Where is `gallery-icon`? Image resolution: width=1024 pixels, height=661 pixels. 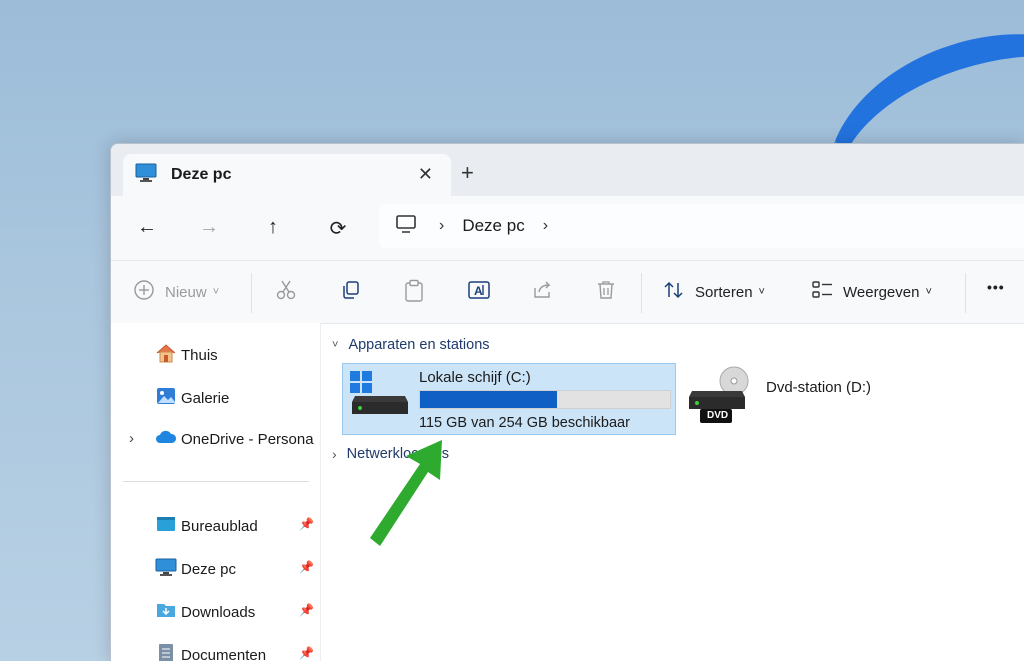
gallery-icon is located at coordinates (166, 398).